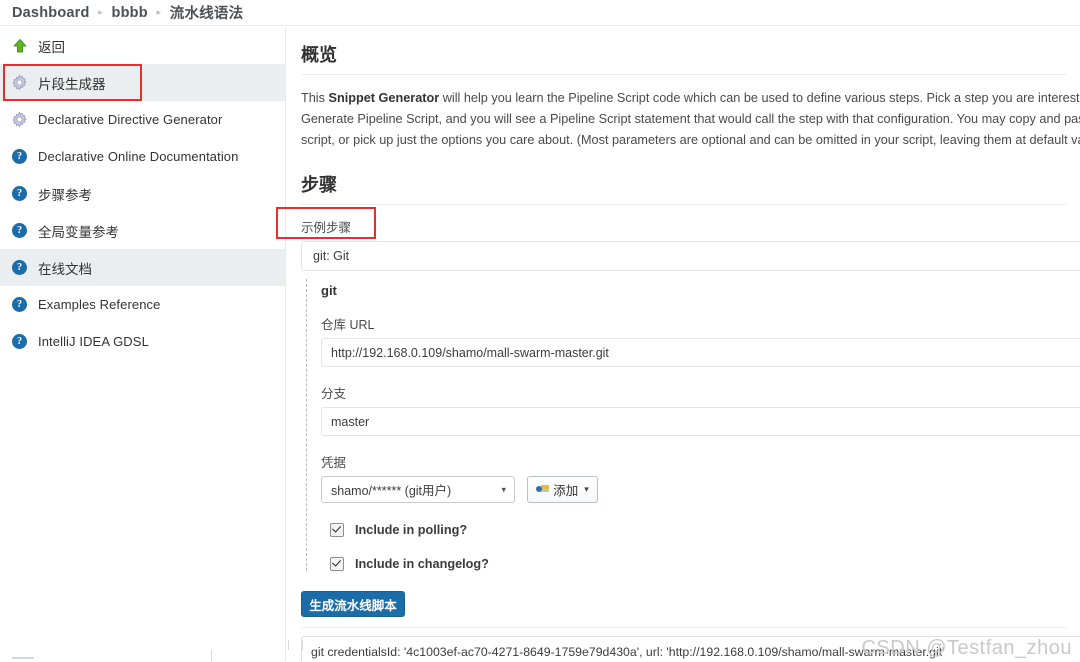  What do you see at coordinates (319, 55) in the screenshot?
I see `page-title: 概览` at bounding box center [319, 55].